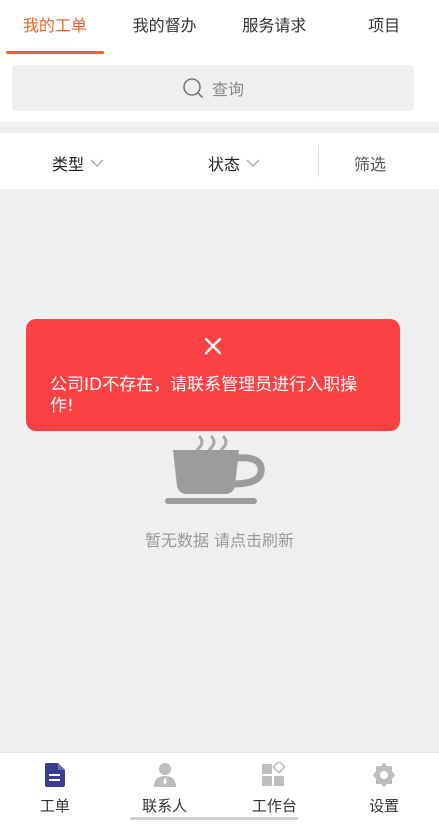  Describe the element at coordinates (68, 164) in the screenshot. I see `type-filter-label: 类型` at that location.